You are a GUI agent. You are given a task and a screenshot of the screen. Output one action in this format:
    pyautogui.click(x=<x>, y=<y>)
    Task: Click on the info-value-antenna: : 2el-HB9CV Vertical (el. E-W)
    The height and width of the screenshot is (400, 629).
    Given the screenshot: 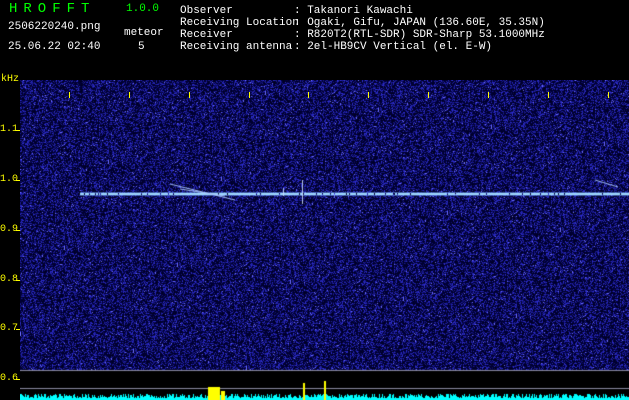 What is the action you would take?
    pyautogui.click(x=393, y=47)
    